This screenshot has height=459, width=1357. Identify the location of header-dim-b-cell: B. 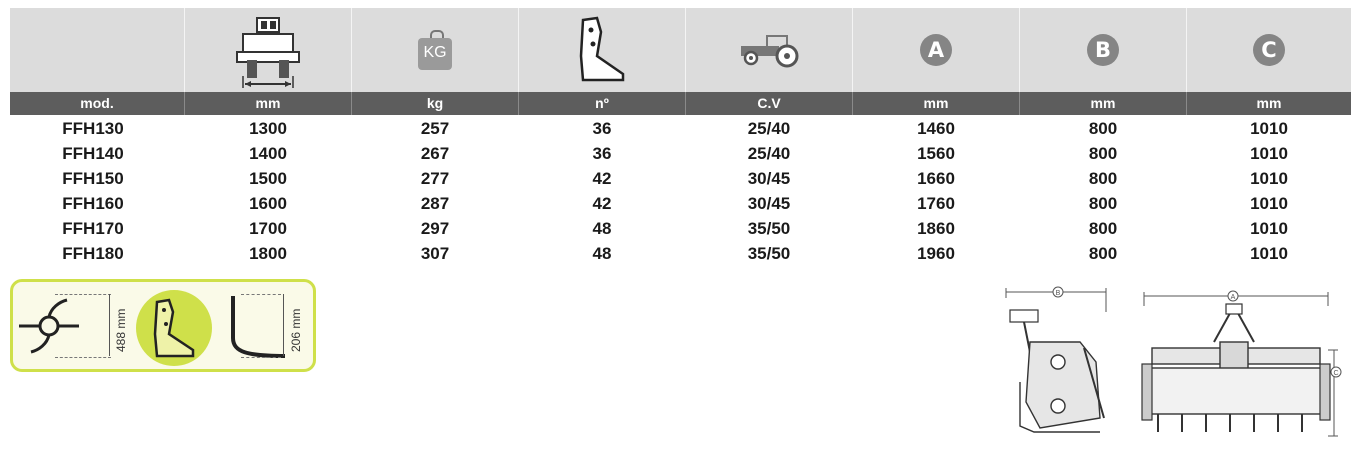
(1103, 50).